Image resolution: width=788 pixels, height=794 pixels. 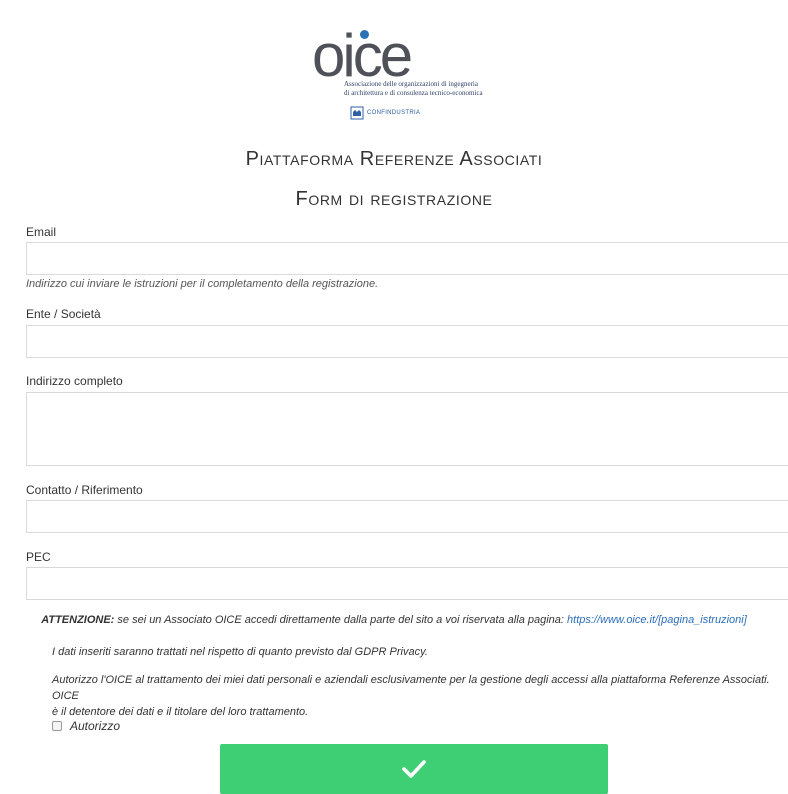 I want to click on authorize-checkbox-row: Autorizzo, so click(x=86, y=726).